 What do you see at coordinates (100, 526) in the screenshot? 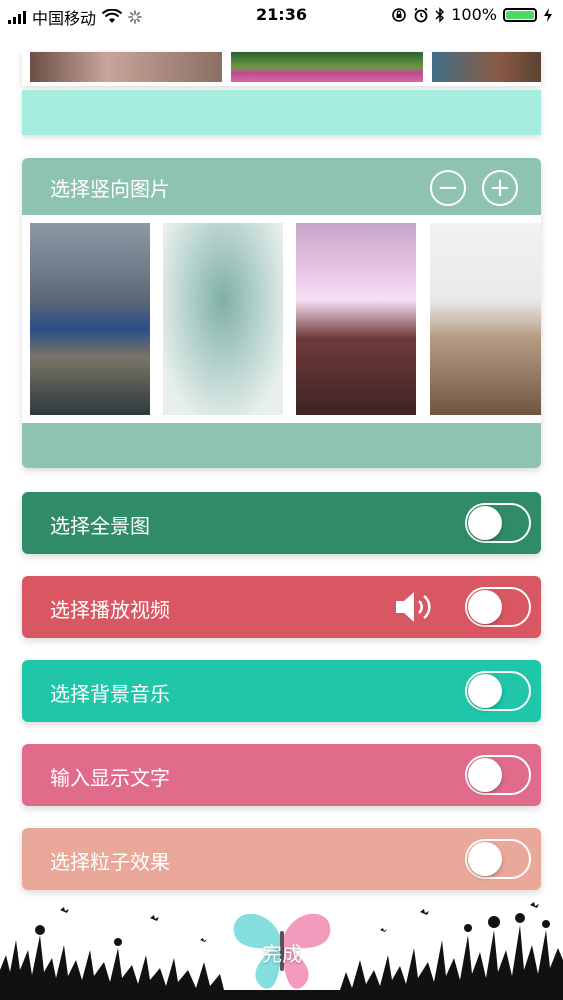
I see `panorama-label: 选择全景图` at bounding box center [100, 526].